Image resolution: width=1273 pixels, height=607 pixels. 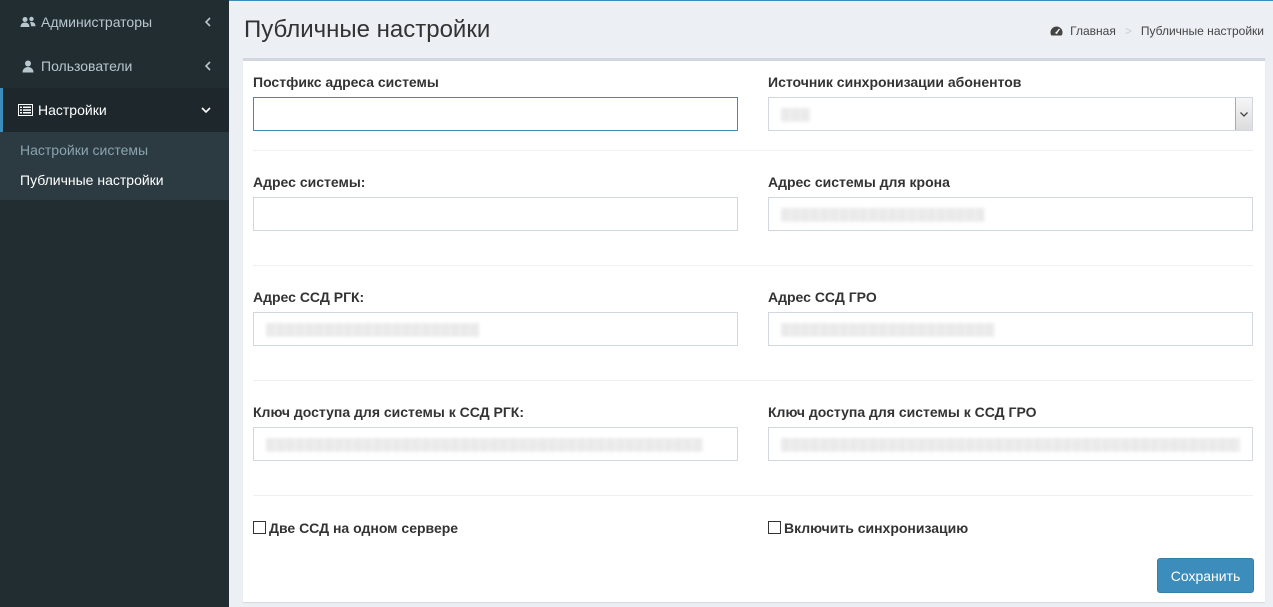 What do you see at coordinates (495, 114) in the screenshot?
I see `postfix-input` at bounding box center [495, 114].